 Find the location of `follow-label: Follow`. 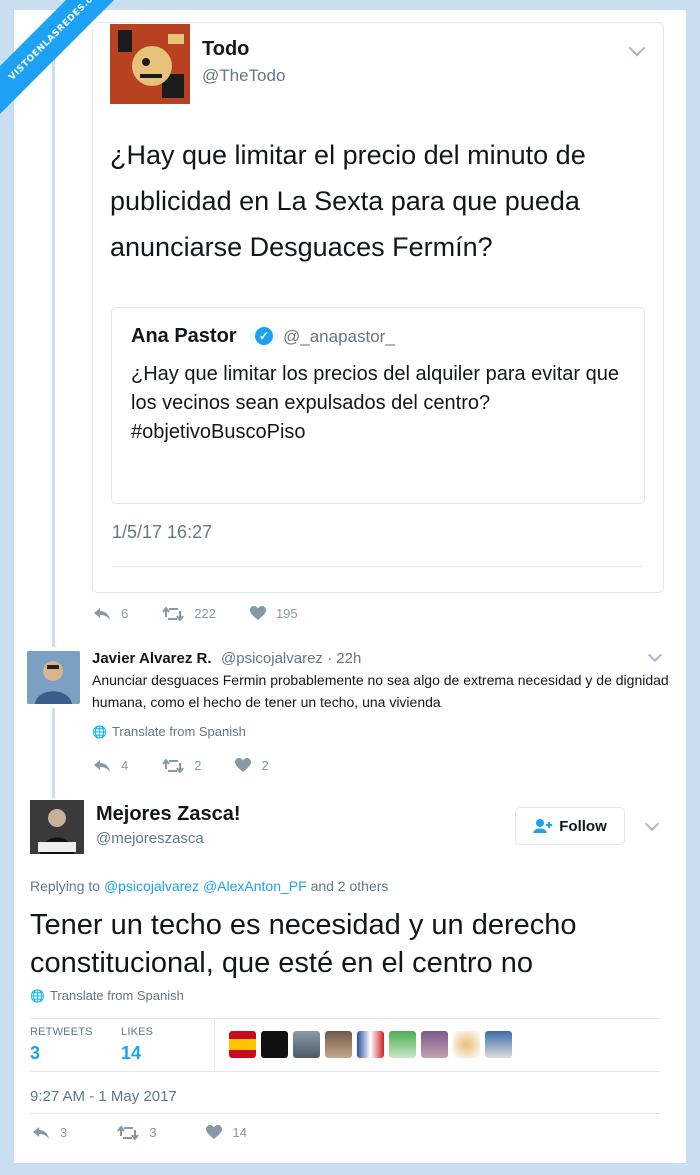

follow-label: Follow is located at coordinates (583, 826).